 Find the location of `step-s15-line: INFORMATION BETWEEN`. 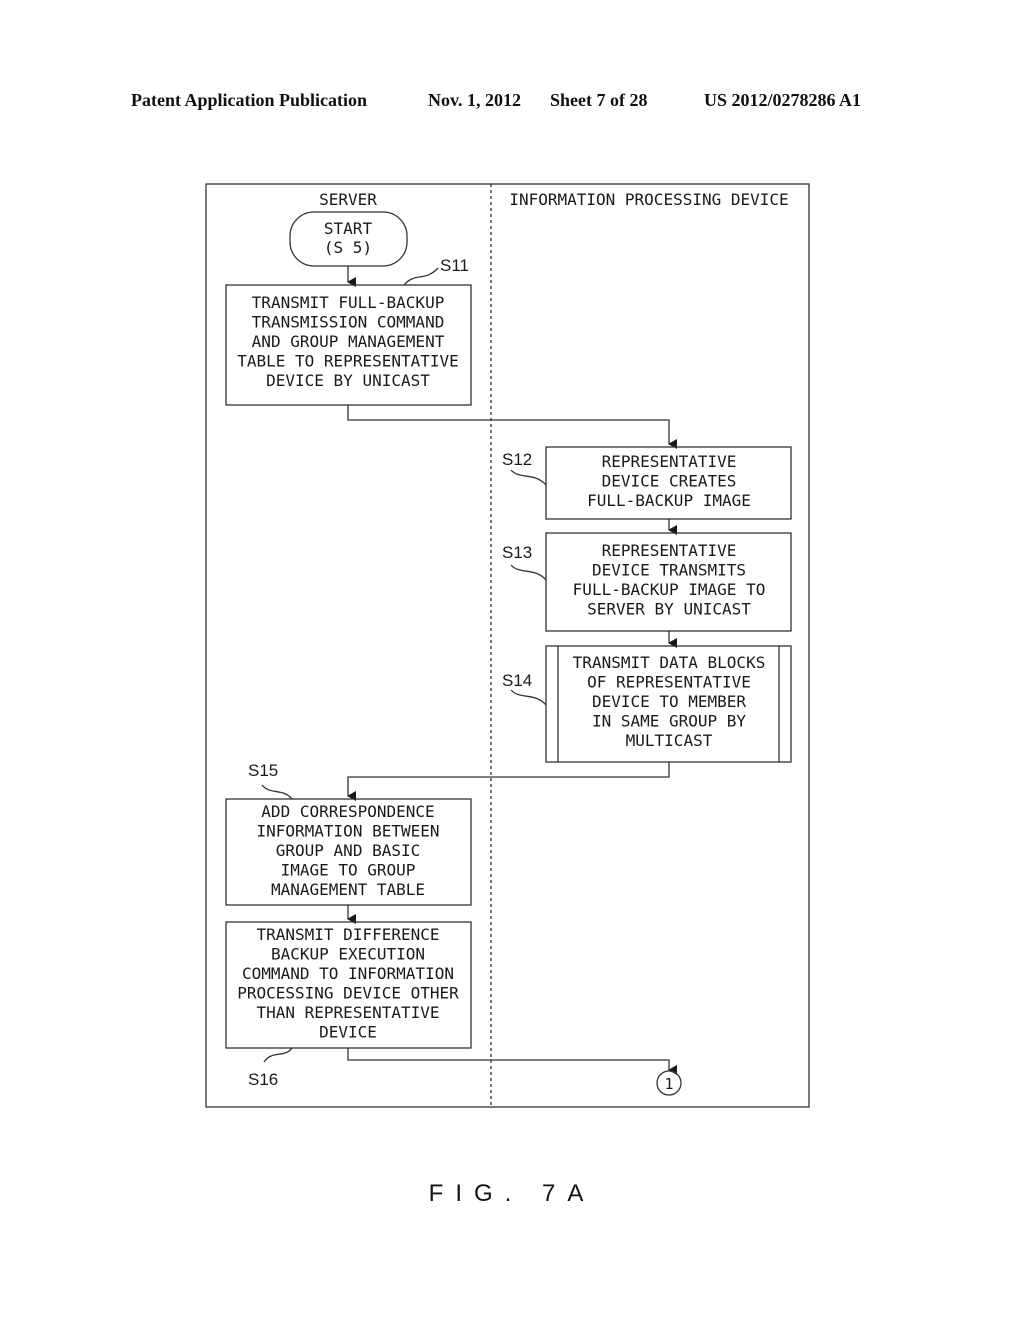

step-s15-line: INFORMATION BETWEEN is located at coordinates (347, 831).